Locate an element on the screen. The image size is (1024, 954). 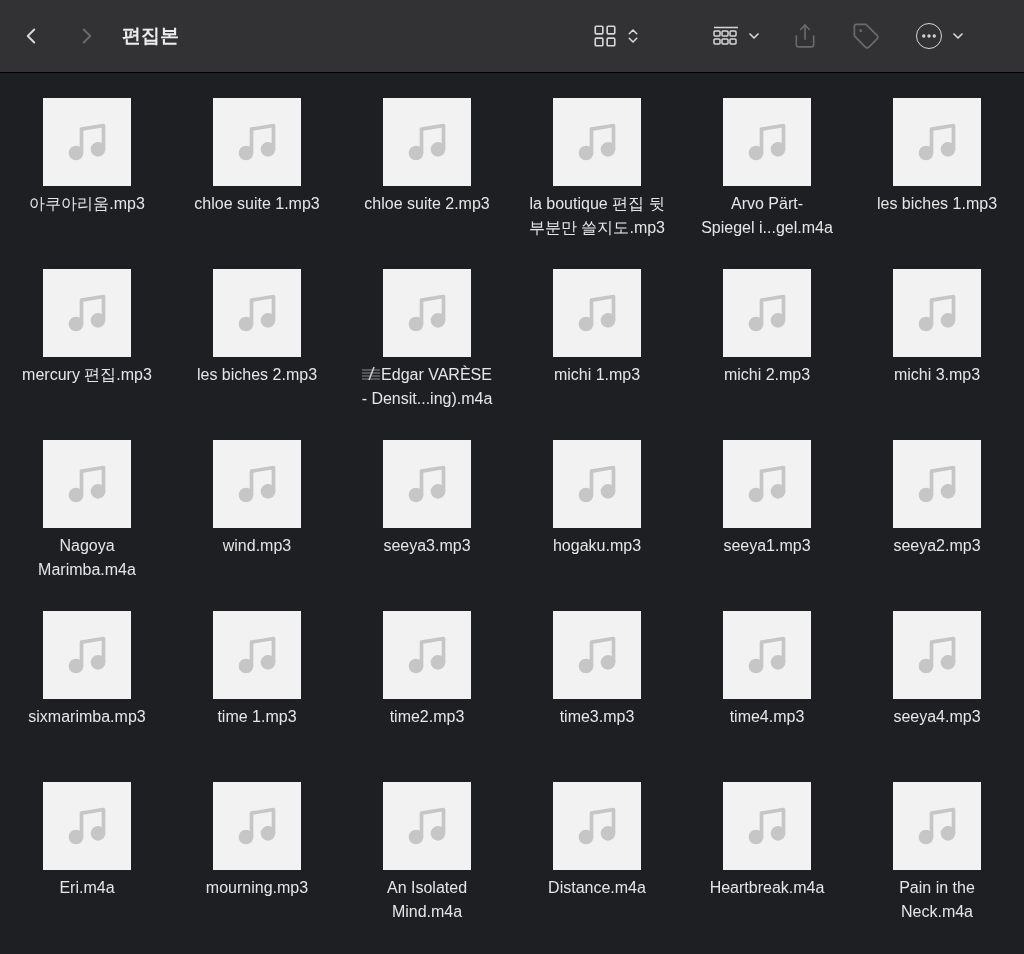
file-name: seeya3.mp3 is located at coordinates (427, 546).